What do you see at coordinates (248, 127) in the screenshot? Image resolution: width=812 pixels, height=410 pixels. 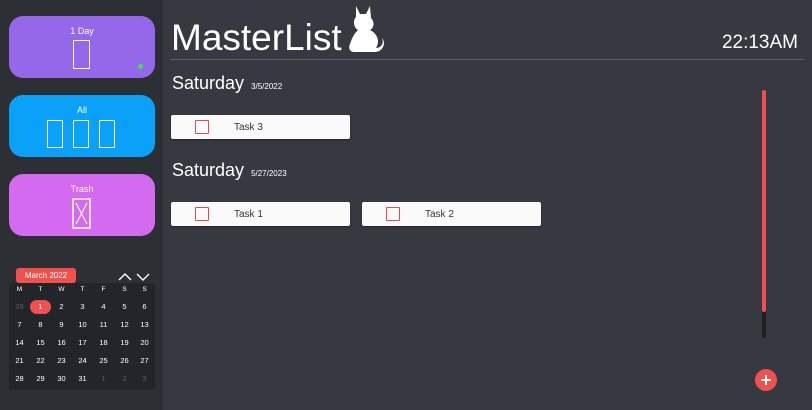 I see `task-label: Task 3` at bounding box center [248, 127].